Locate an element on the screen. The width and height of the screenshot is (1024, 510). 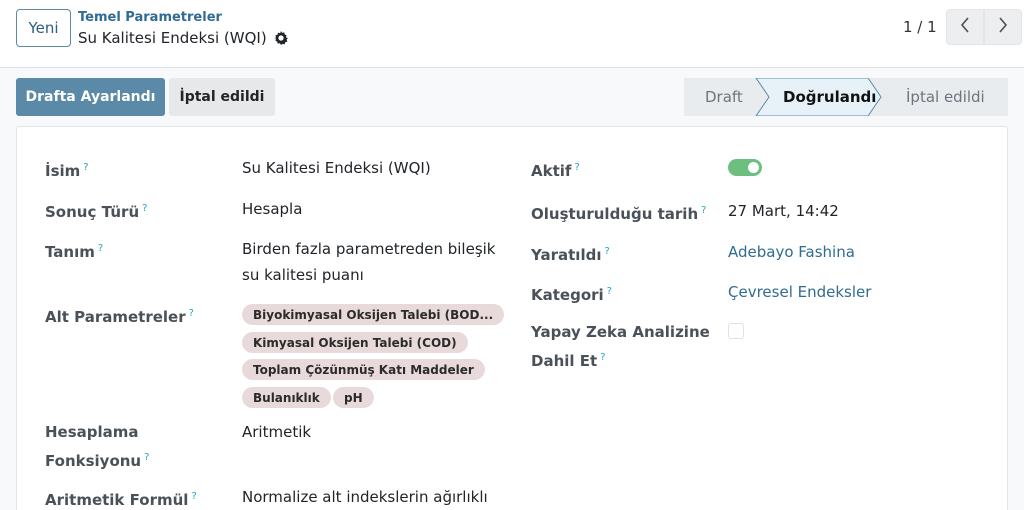
name-value: Su Kalitesi Endeksi (WQI) is located at coordinates (336, 168).